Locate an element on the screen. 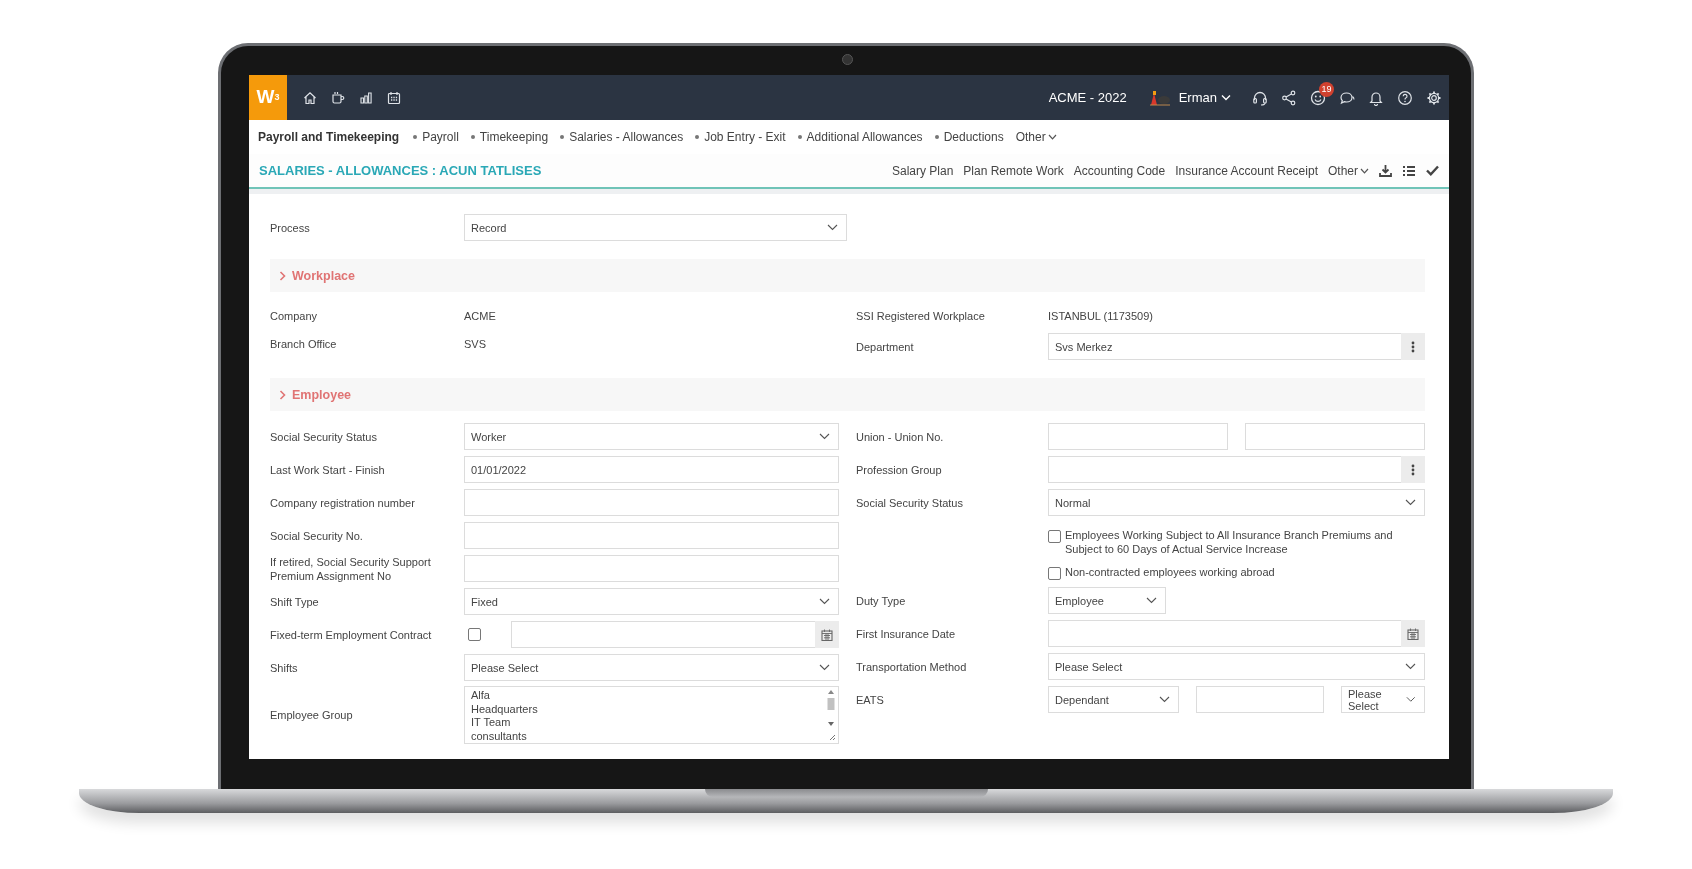  resize-grip-icon is located at coordinates (832, 737).